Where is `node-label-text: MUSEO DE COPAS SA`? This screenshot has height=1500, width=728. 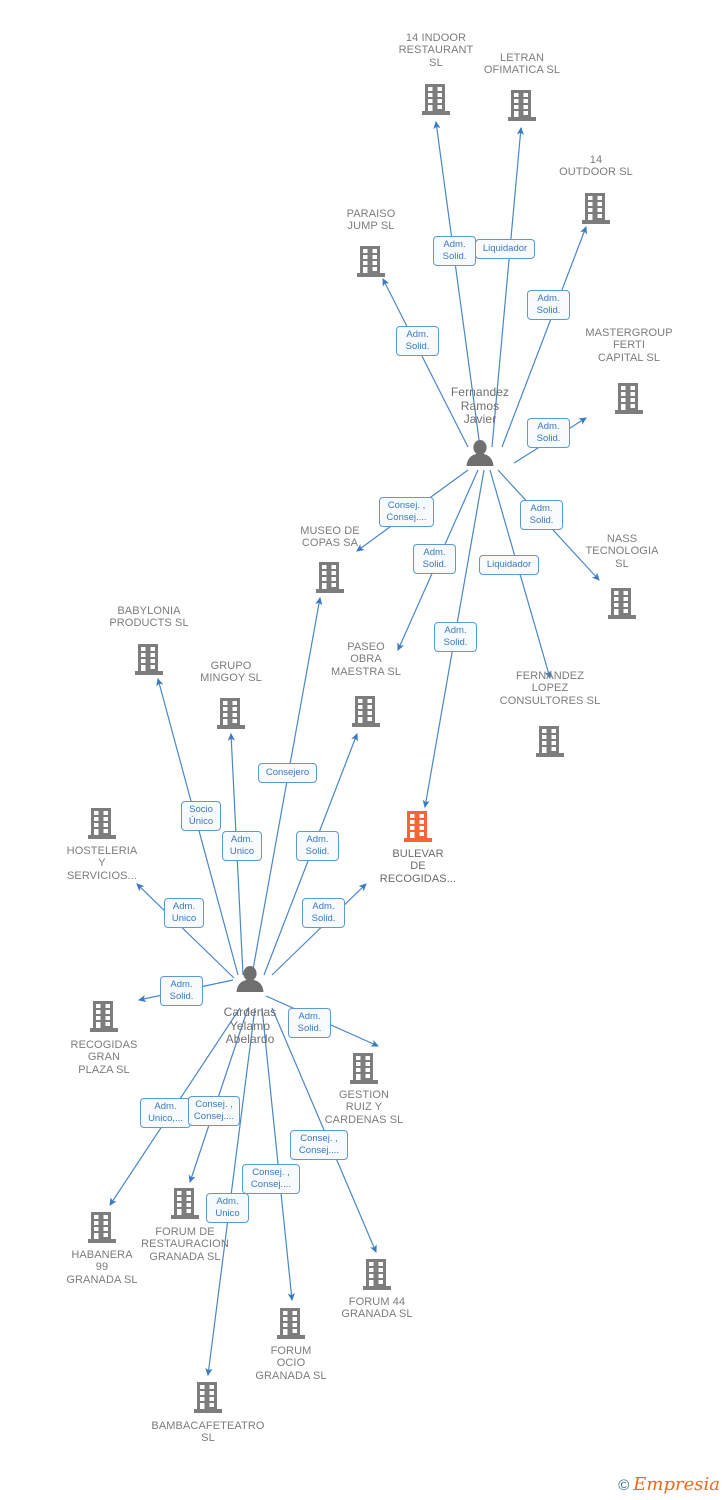 node-label-text: MUSEO DE COPAS SA is located at coordinates (330, 537).